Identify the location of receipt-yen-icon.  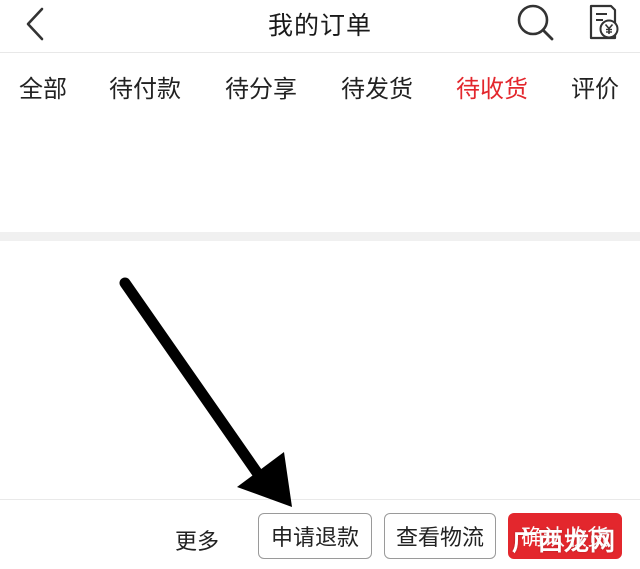
(604, 22).